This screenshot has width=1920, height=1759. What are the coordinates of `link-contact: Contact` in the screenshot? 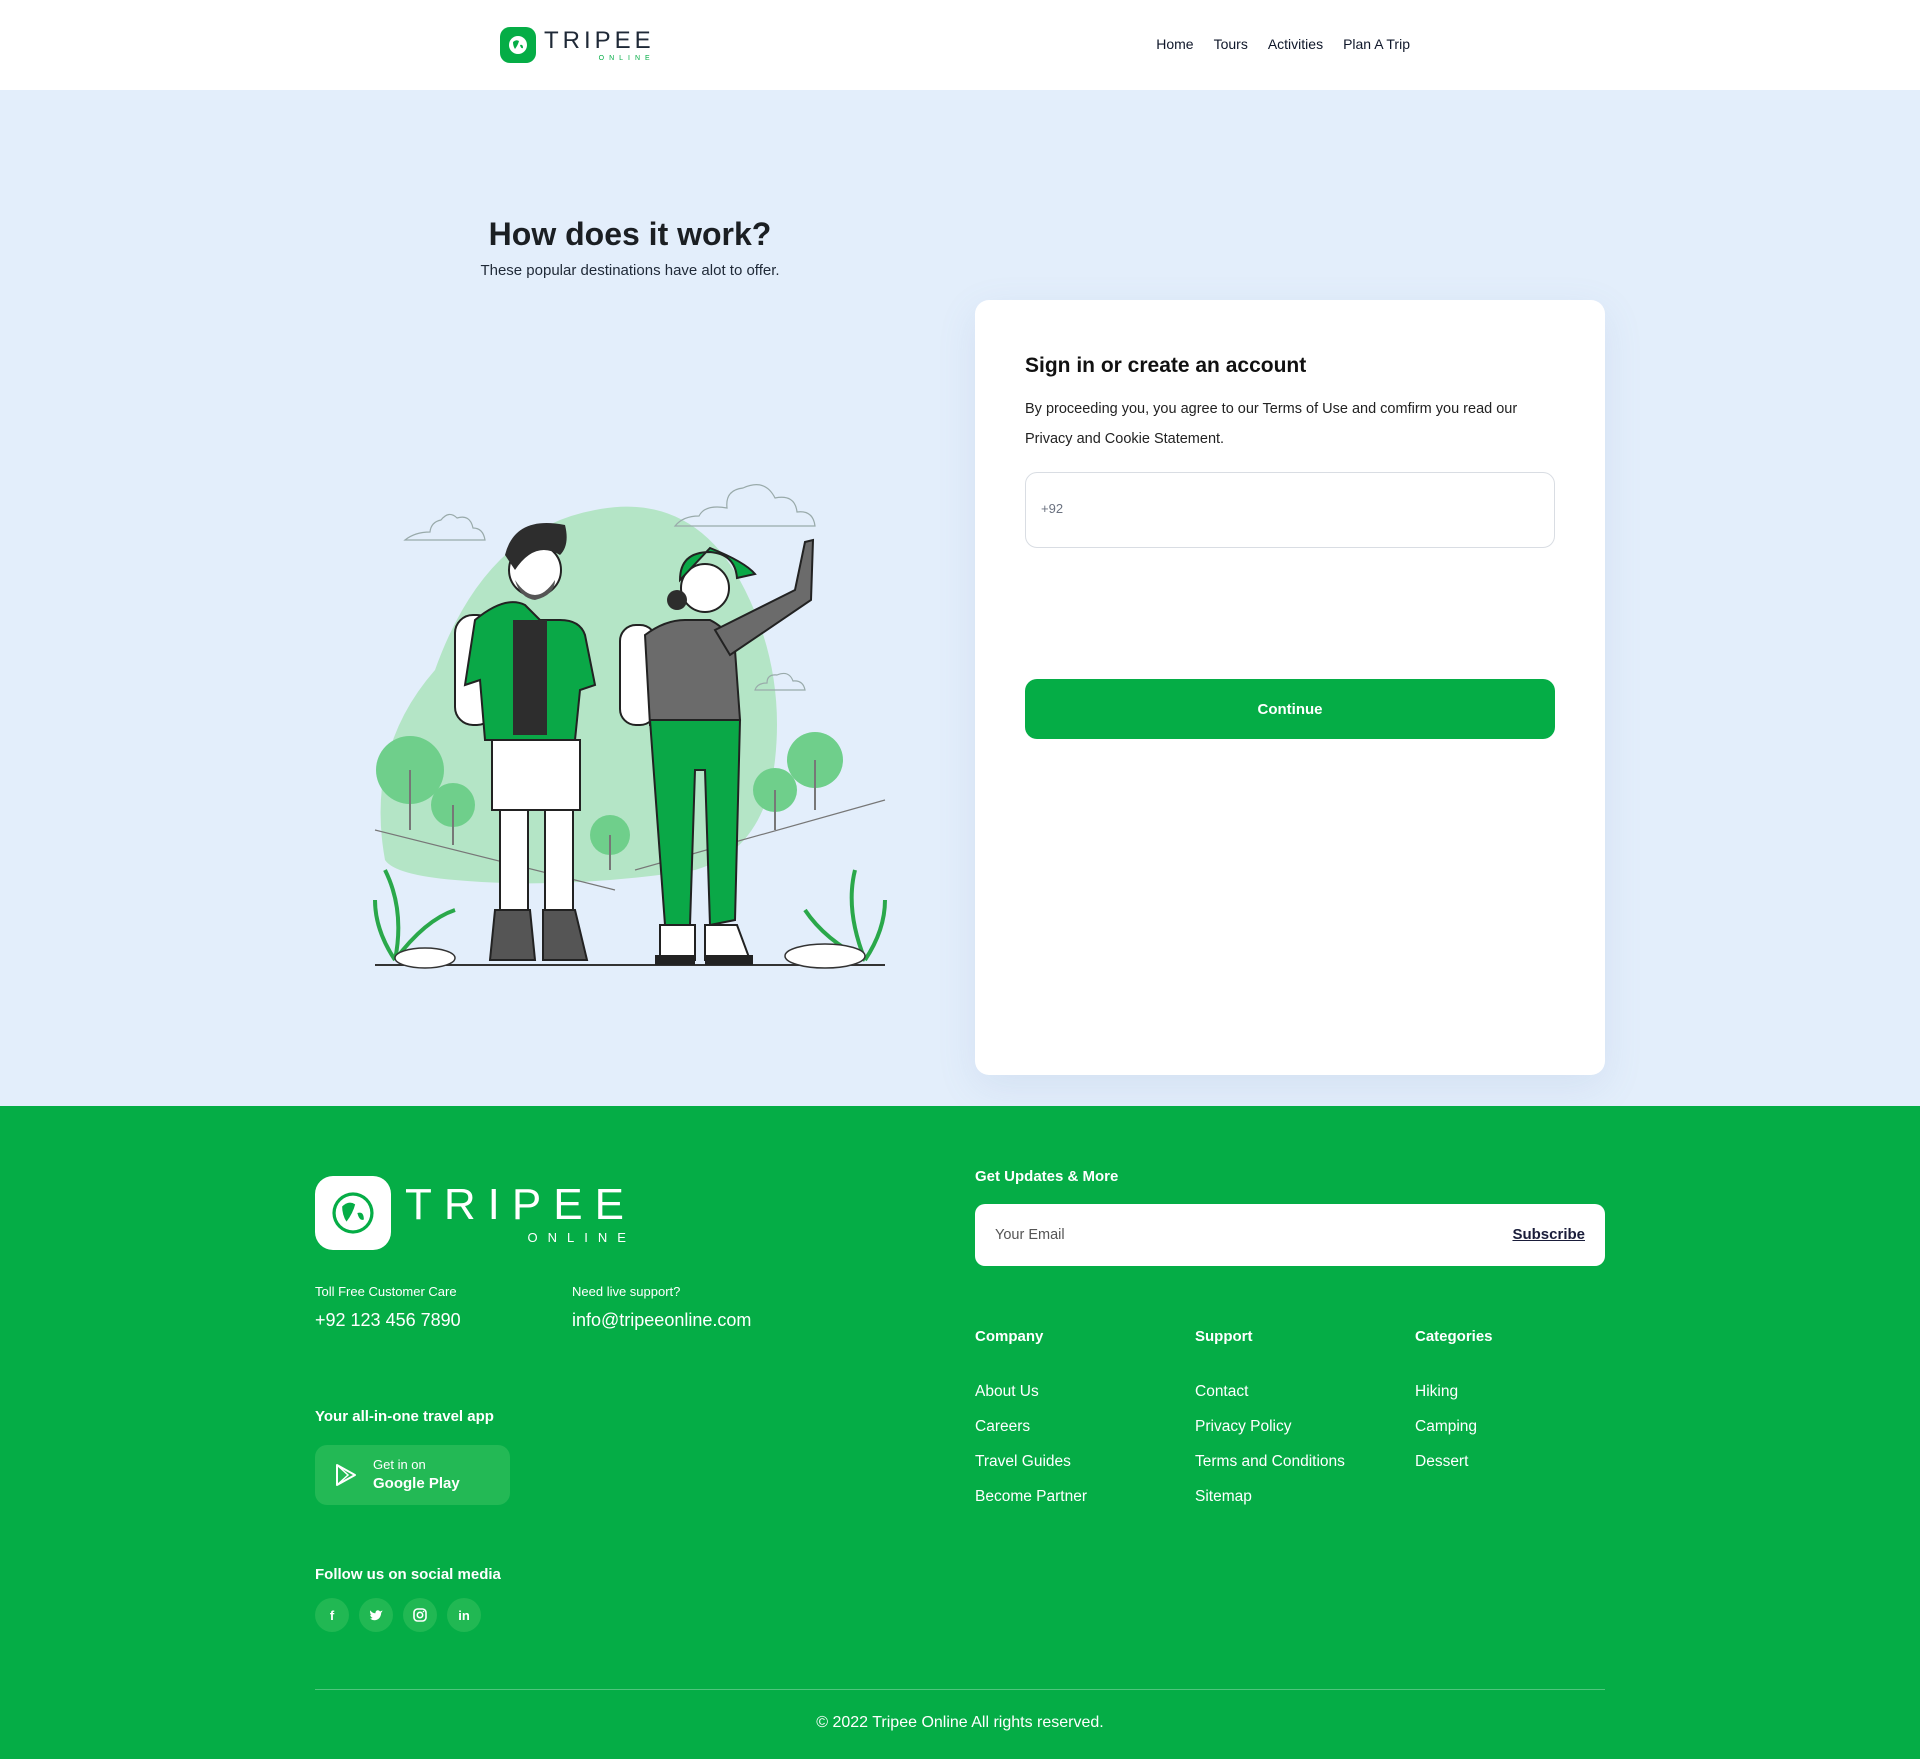 It's located at (1221, 1392).